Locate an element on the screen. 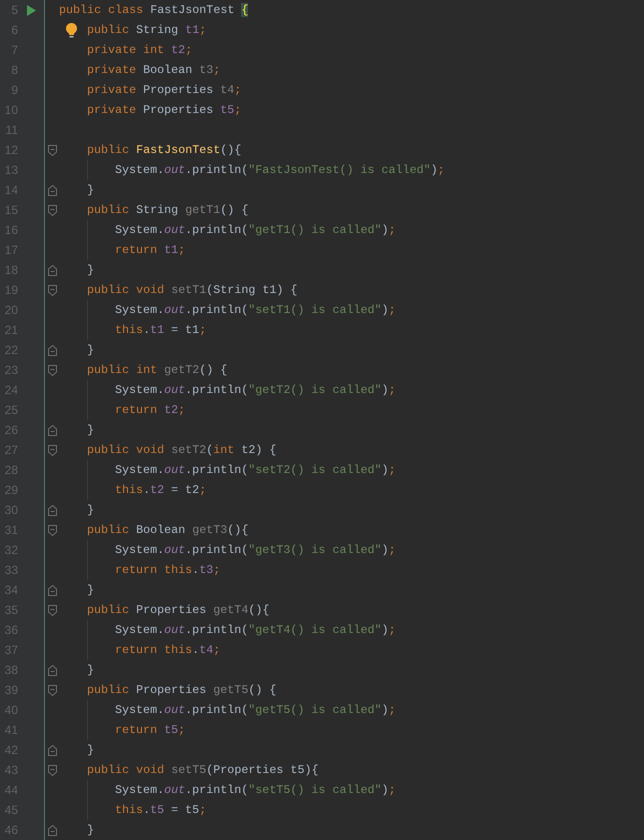 Image resolution: width=644 pixels, height=840 pixels. code-line: System.out.println("FastJsonTest() is called"); is located at coordinates (280, 170).